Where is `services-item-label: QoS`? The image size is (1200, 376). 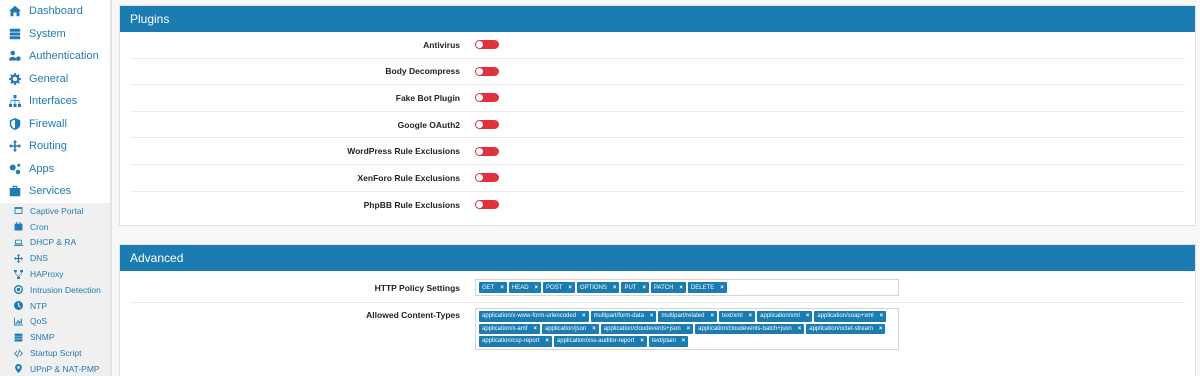 services-item-label: QoS is located at coordinates (39, 321).